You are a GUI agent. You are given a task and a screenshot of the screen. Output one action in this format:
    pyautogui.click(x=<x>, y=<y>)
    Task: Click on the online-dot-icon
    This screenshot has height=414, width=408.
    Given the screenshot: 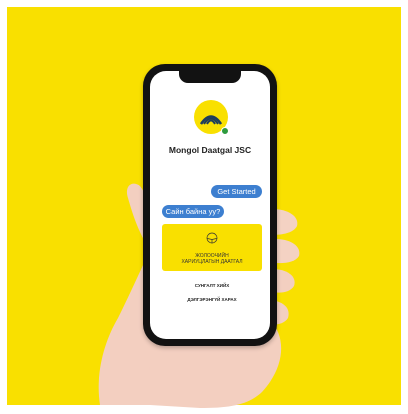 What is the action you would take?
    pyautogui.click(x=225, y=131)
    